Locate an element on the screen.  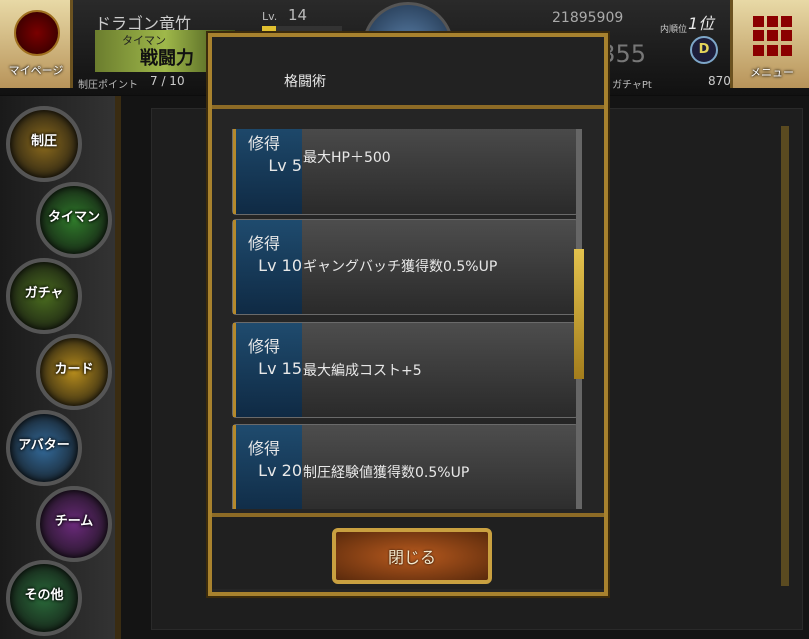
skill-level-label: Lv 10 is located at coordinates (280, 265).